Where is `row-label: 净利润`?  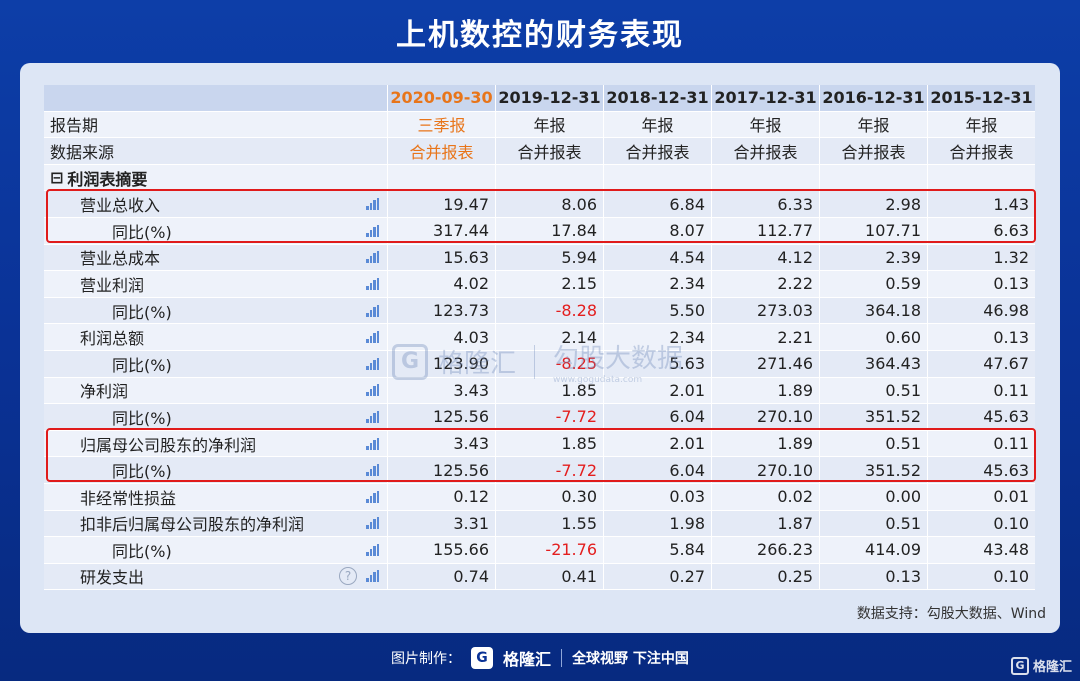
row-label: 净利润 is located at coordinates (104, 392).